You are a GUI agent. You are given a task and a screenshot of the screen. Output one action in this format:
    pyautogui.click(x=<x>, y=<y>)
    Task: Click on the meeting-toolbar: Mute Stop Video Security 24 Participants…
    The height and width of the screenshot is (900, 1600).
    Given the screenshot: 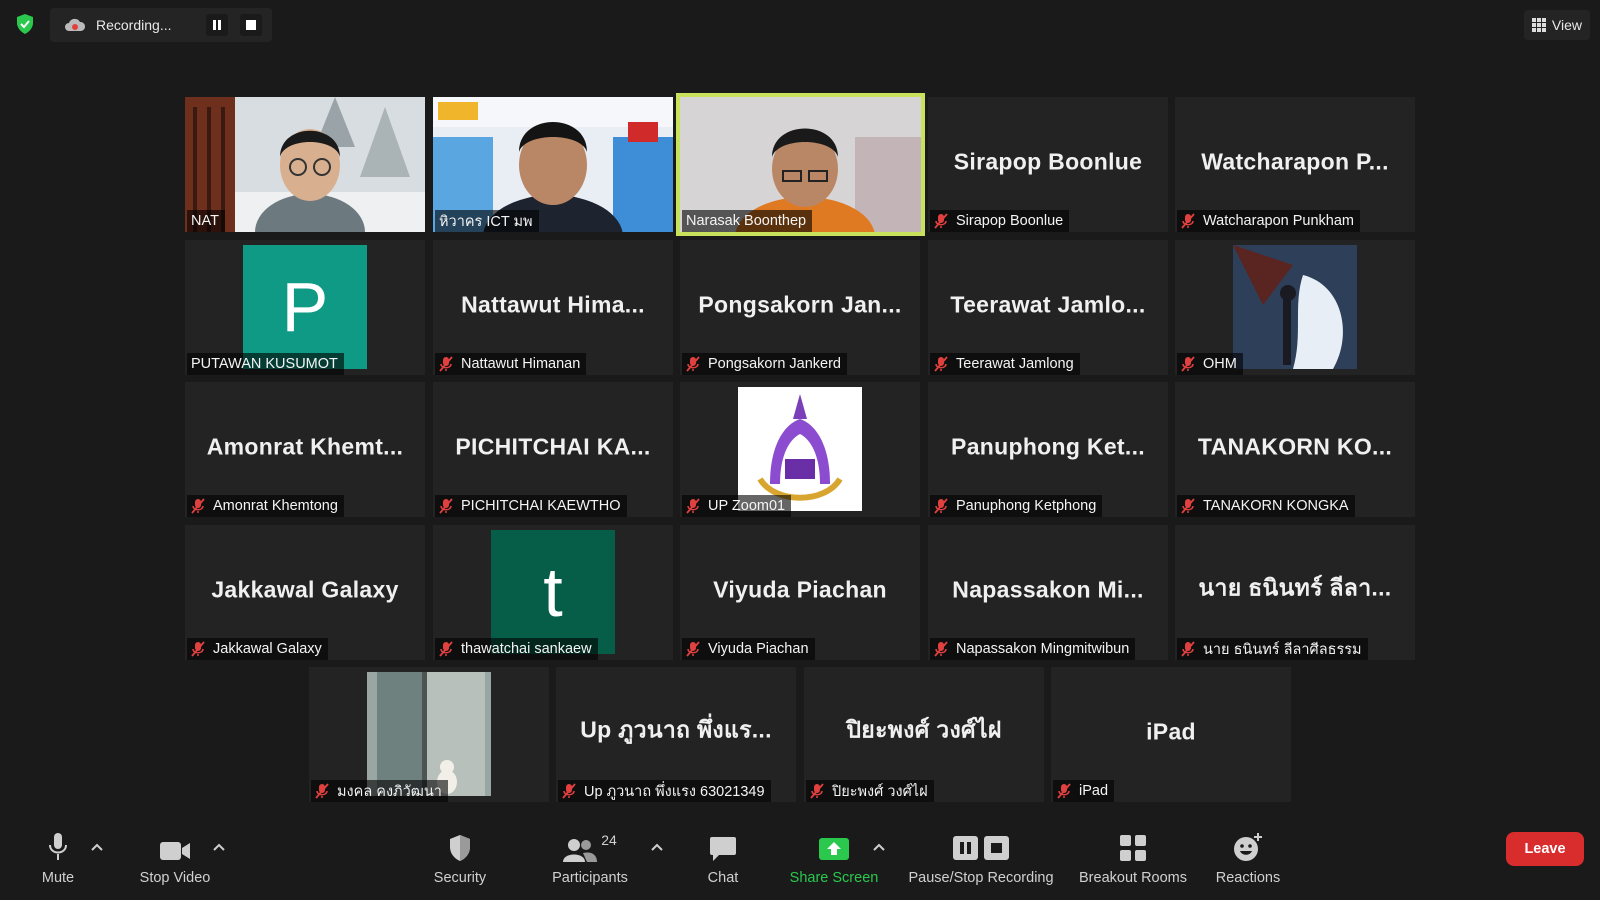 What is the action you would take?
    pyautogui.click(x=800, y=855)
    